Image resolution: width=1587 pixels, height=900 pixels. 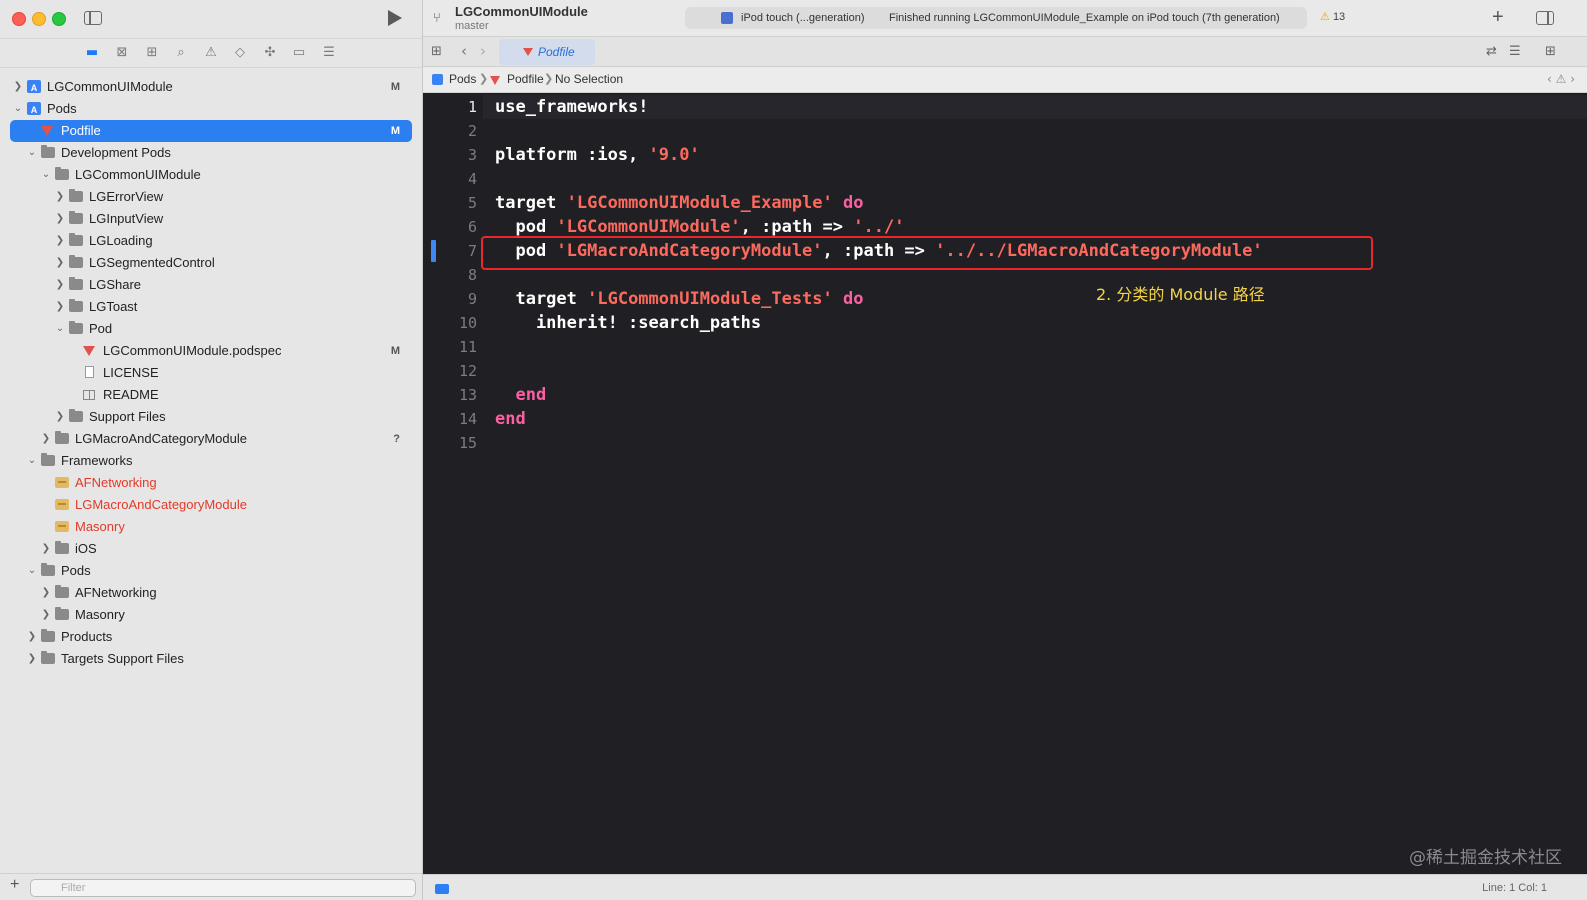 What do you see at coordinates (679, 299) in the screenshot?
I see `code-line-9: target 'LGCommonUIModule_Tests' do` at bounding box center [679, 299].